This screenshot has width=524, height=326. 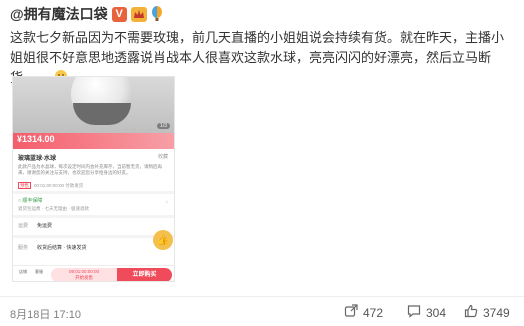 What do you see at coordinates (62, 248) in the screenshot?
I see `service-value: 收货后结算 · 快速发货` at bounding box center [62, 248].